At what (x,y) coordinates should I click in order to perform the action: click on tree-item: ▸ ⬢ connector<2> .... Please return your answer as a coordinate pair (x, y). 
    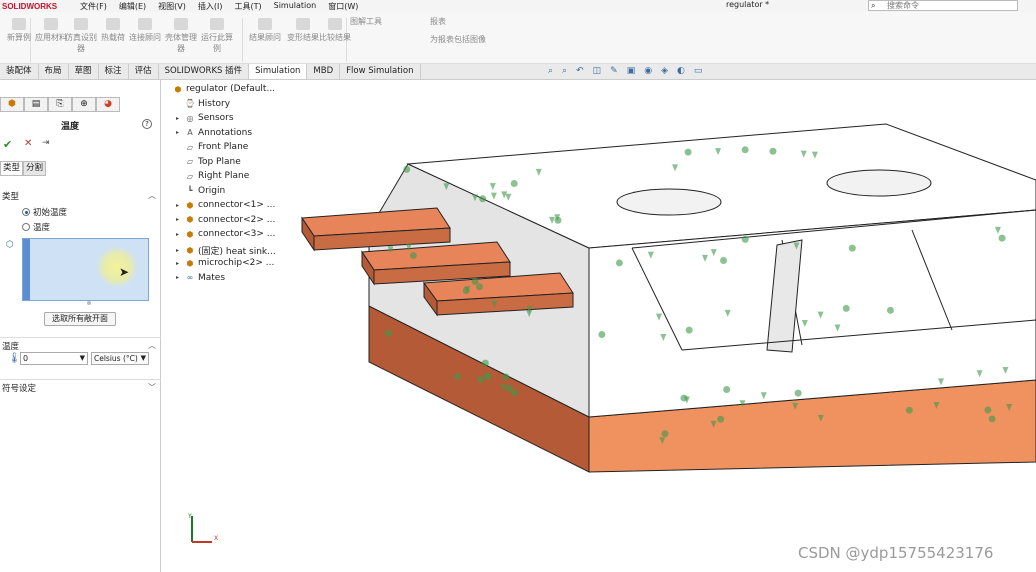
    Looking at the image, I should click on (225, 220).